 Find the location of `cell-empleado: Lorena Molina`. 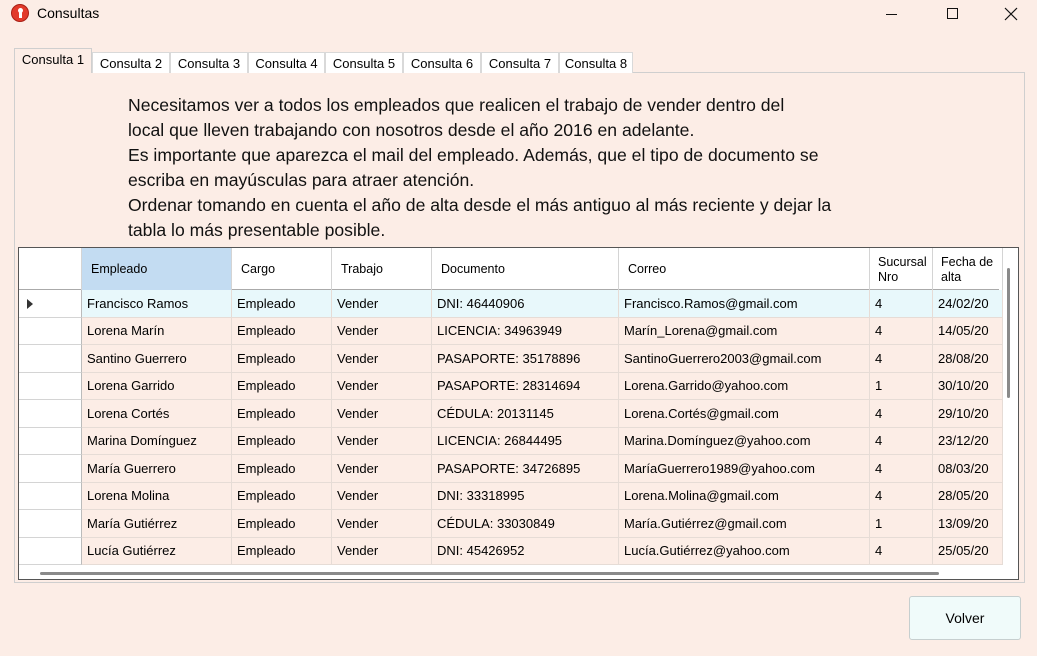

cell-empleado: Lorena Molina is located at coordinates (157, 496).